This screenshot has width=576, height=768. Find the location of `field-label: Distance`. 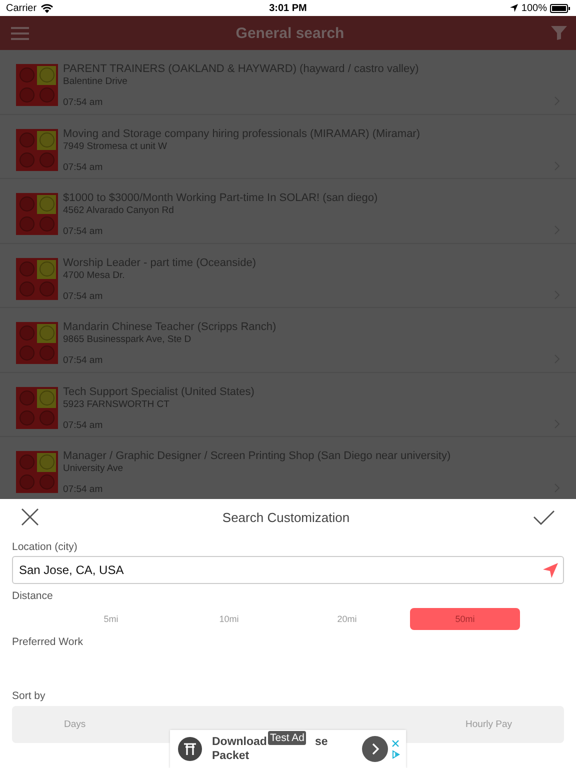

field-label: Distance is located at coordinates (33, 596).